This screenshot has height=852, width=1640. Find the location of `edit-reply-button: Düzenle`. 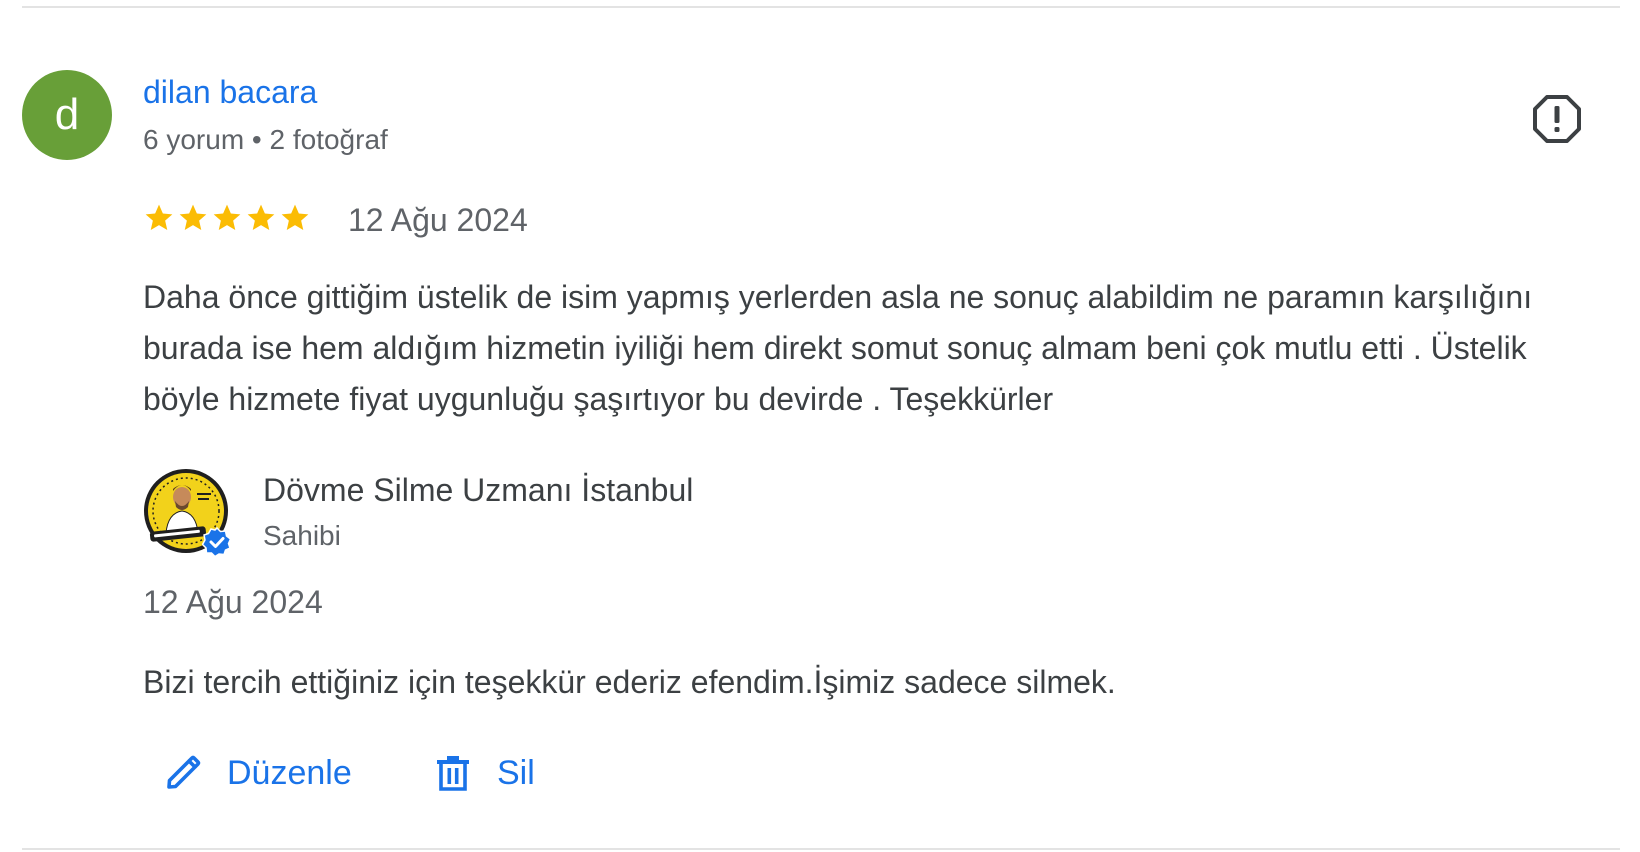

edit-reply-button: Düzenle is located at coordinates (257, 773).